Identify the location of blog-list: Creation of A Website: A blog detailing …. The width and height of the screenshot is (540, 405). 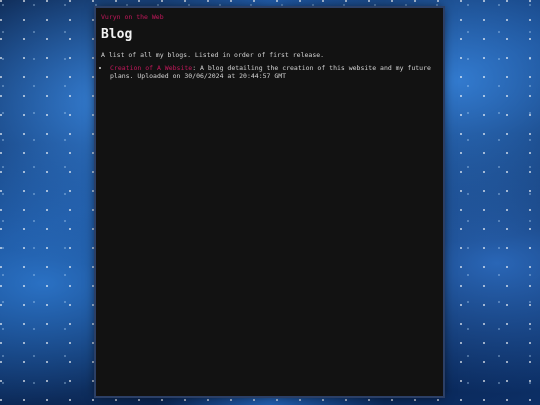
(269, 72).